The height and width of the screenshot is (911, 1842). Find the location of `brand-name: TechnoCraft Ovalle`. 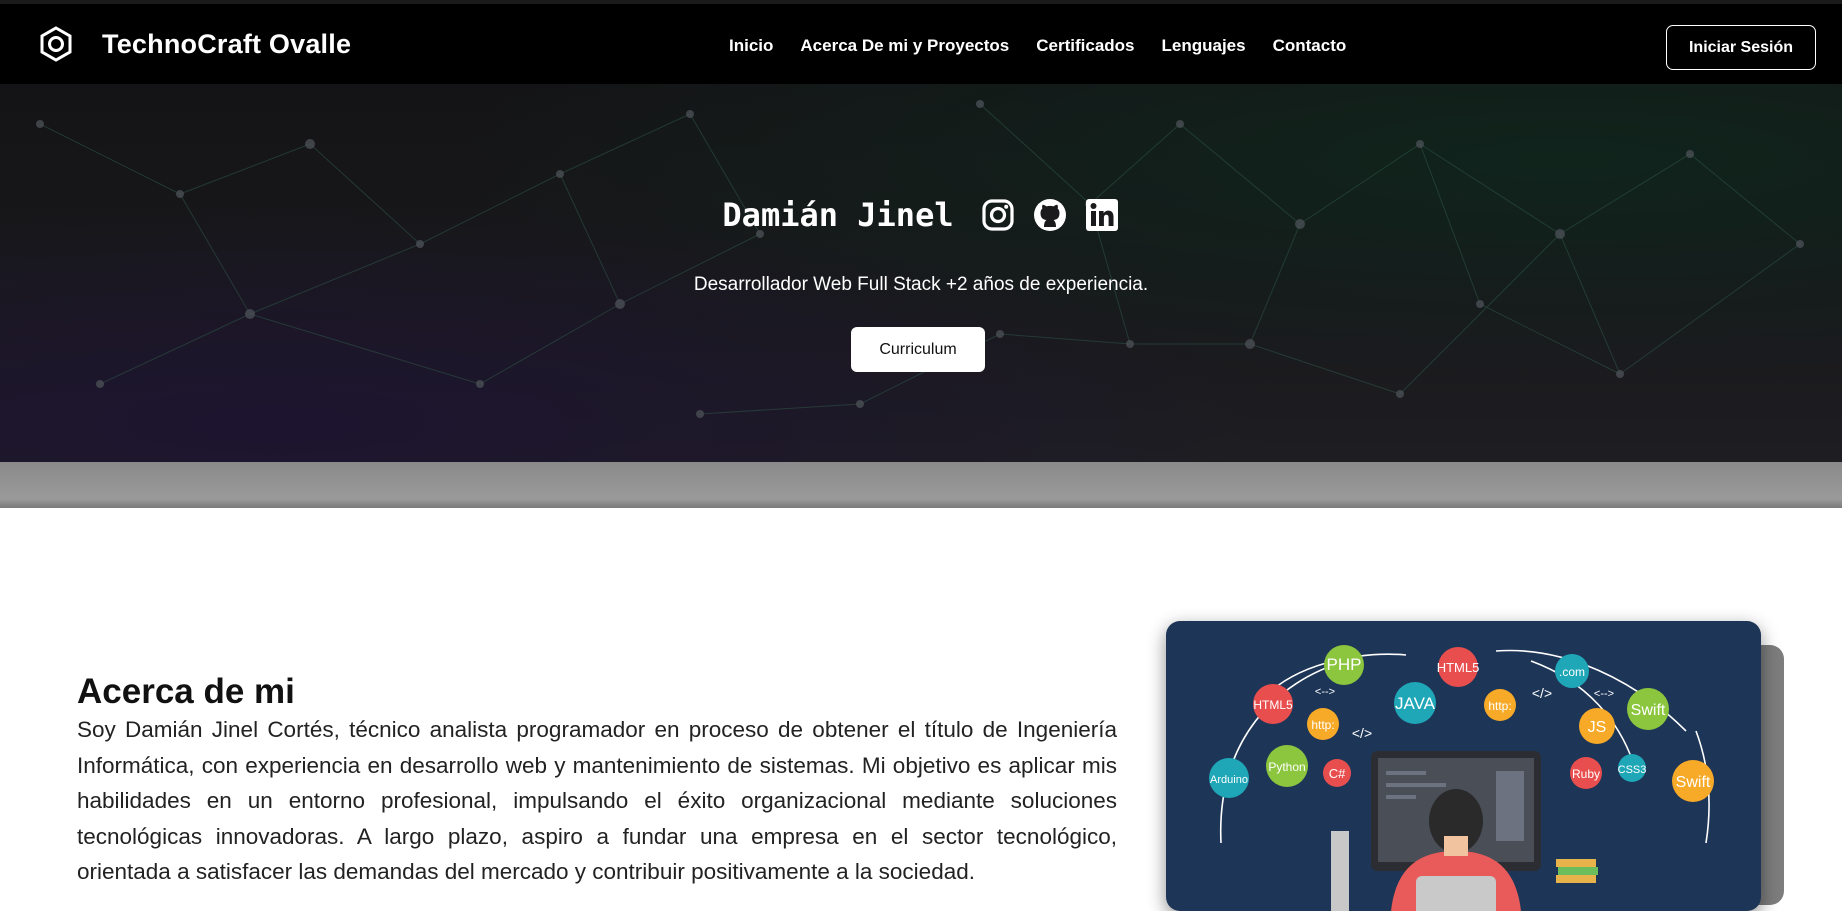

brand-name: TechnoCraft Ovalle is located at coordinates (226, 44).